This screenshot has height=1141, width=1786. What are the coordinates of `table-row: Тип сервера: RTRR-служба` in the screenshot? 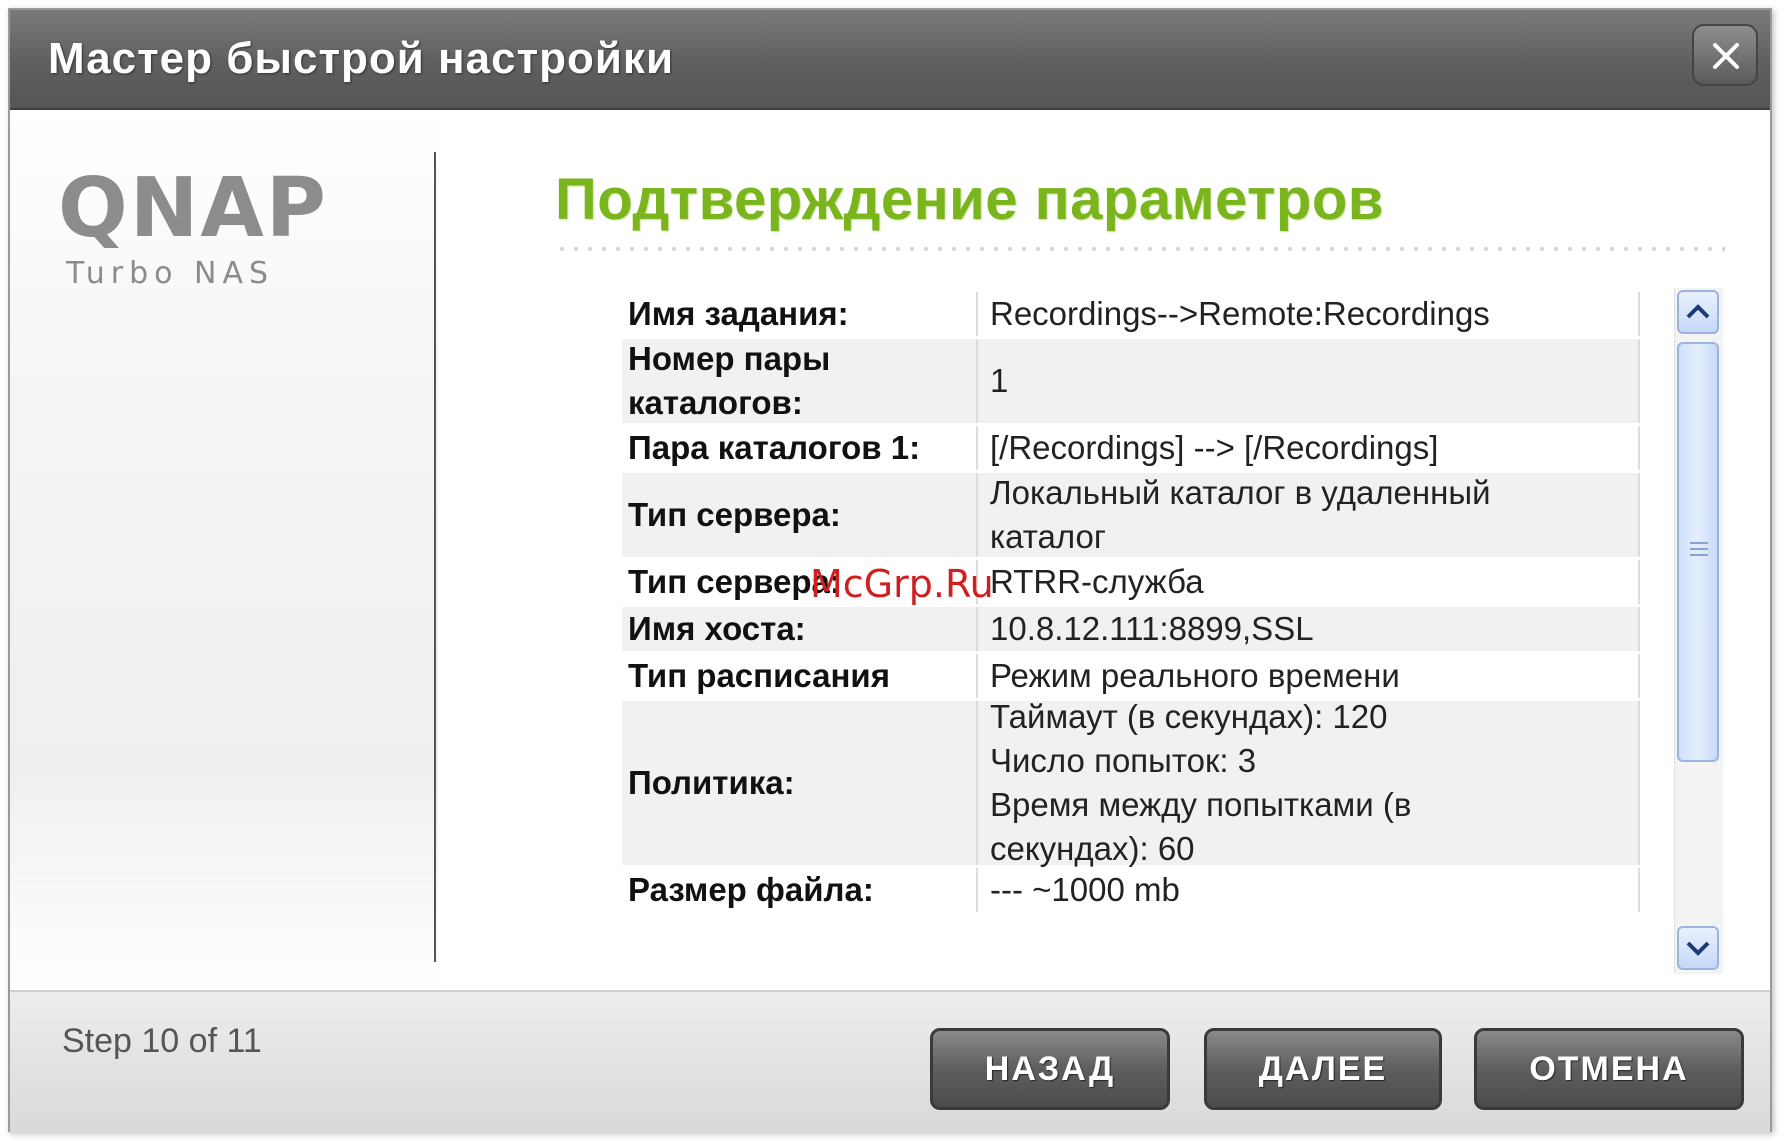 It's located at (1131, 583).